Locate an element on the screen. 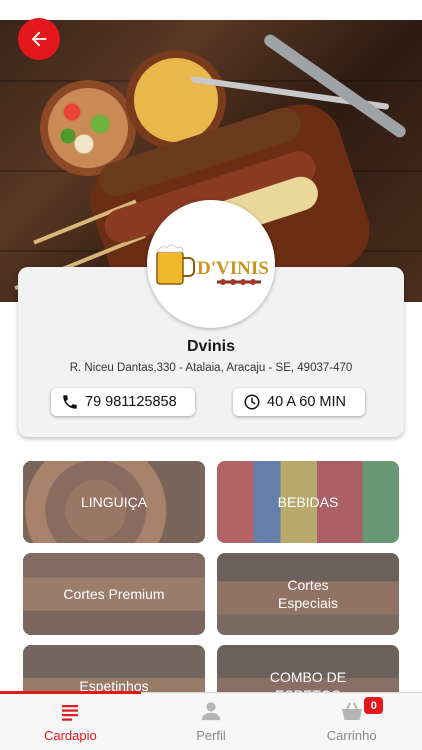 This screenshot has height=750, width=422. store-logo: D'VINIS is located at coordinates (211, 264).